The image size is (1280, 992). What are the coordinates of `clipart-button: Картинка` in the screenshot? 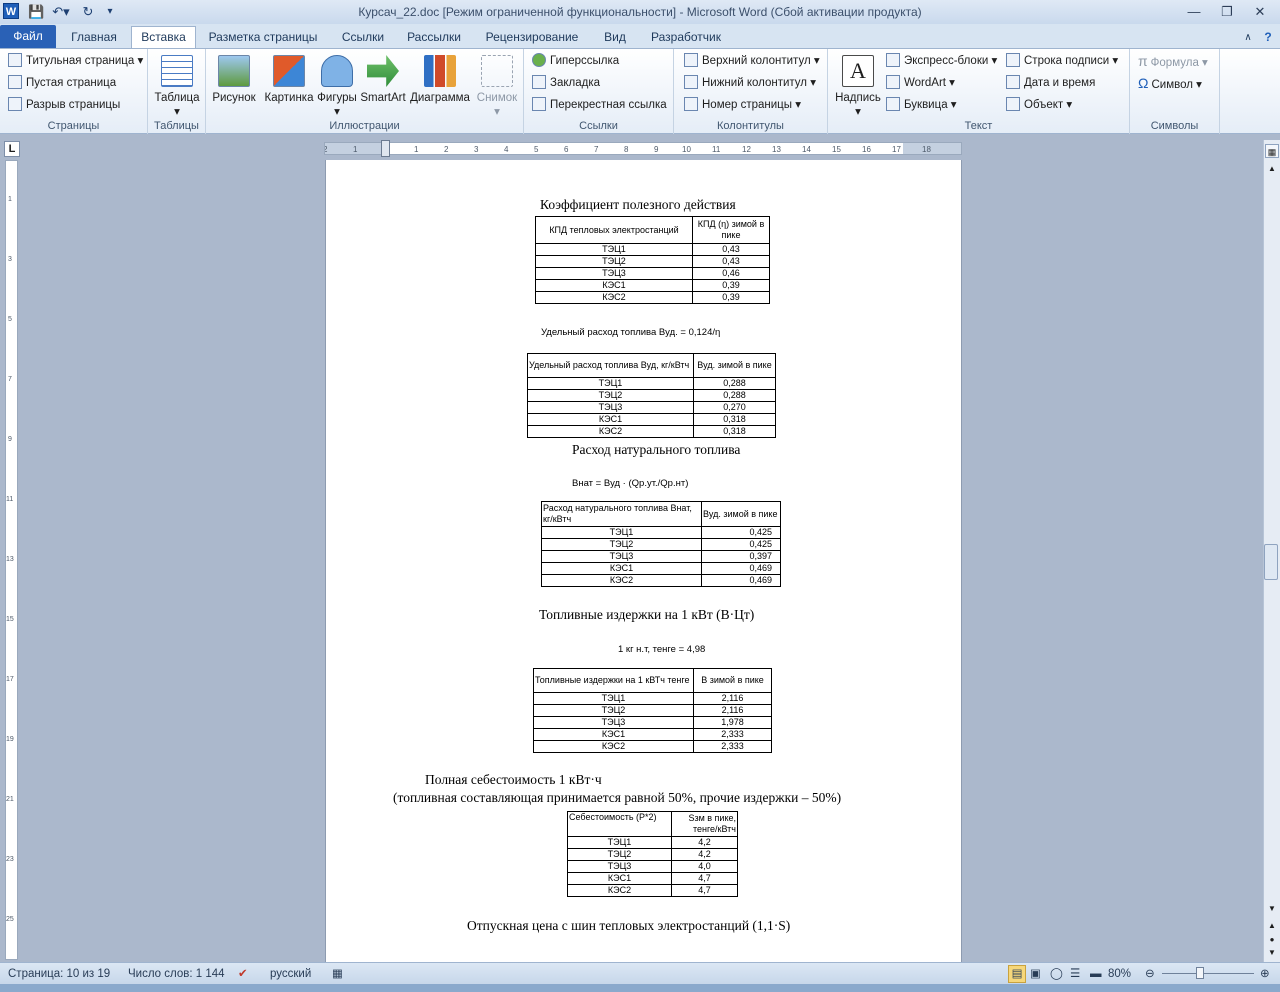 It's located at (289, 84).